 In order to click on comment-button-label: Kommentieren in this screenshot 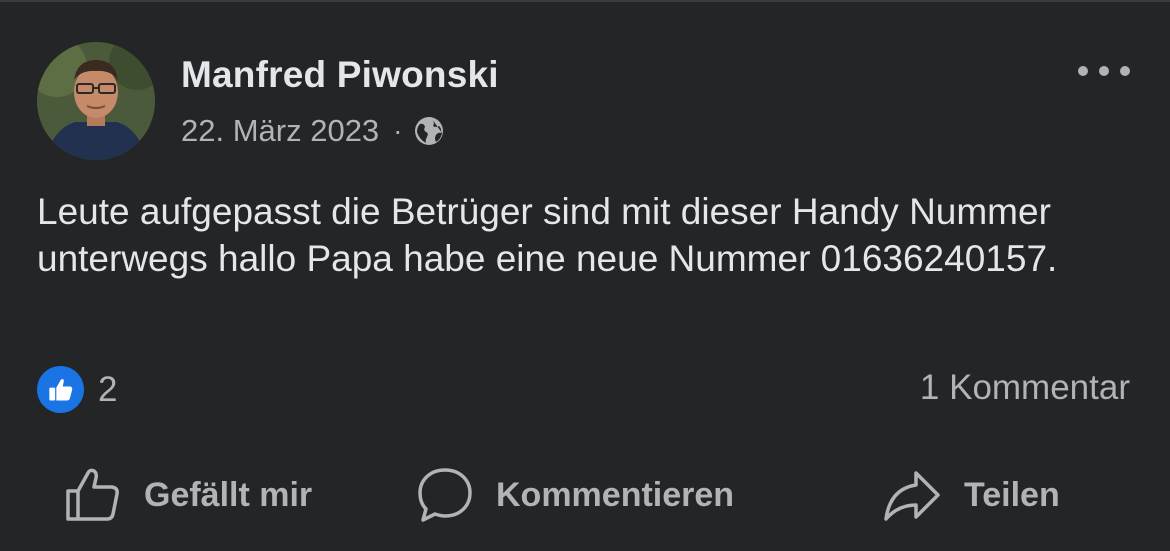, I will do `click(615, 494)`.